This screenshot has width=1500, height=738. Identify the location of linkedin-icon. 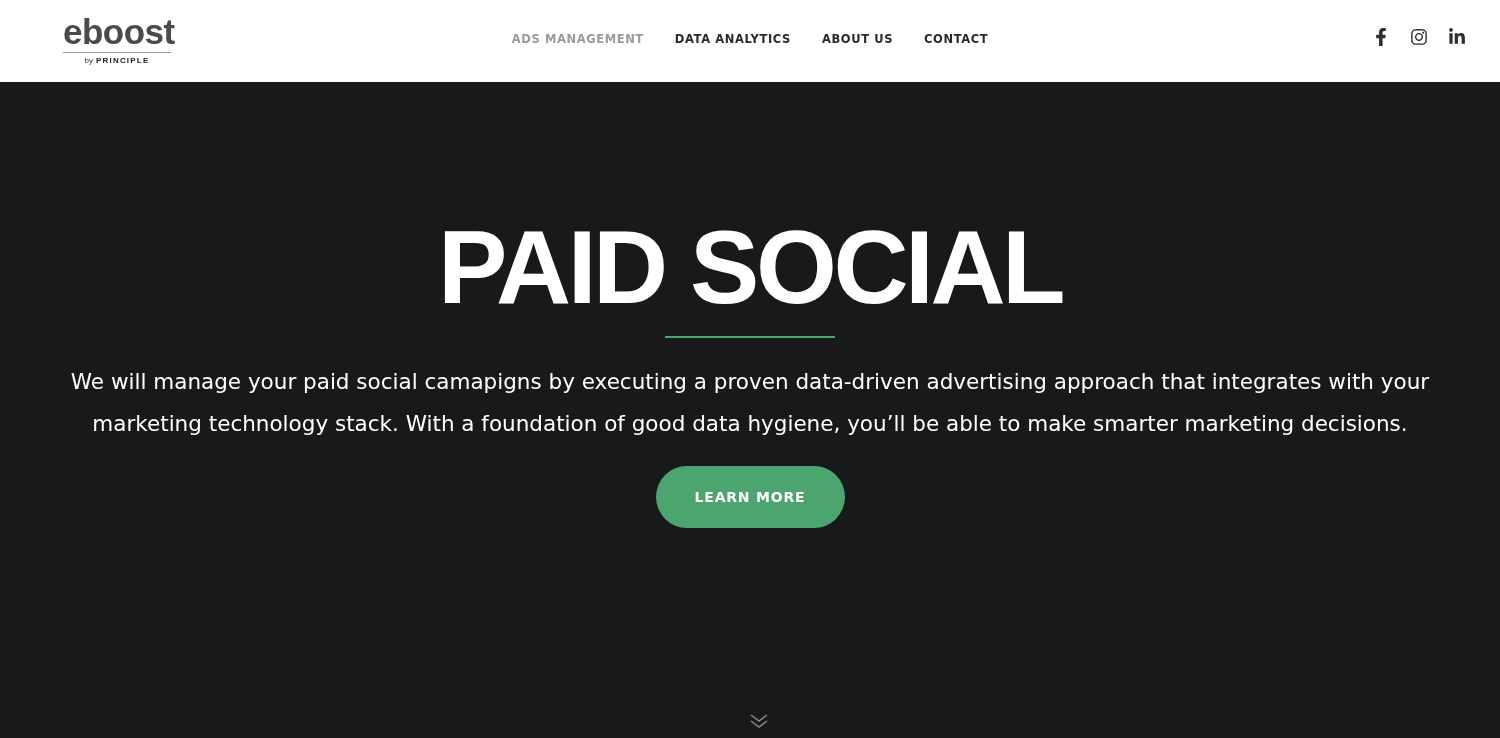
(1457, 37).